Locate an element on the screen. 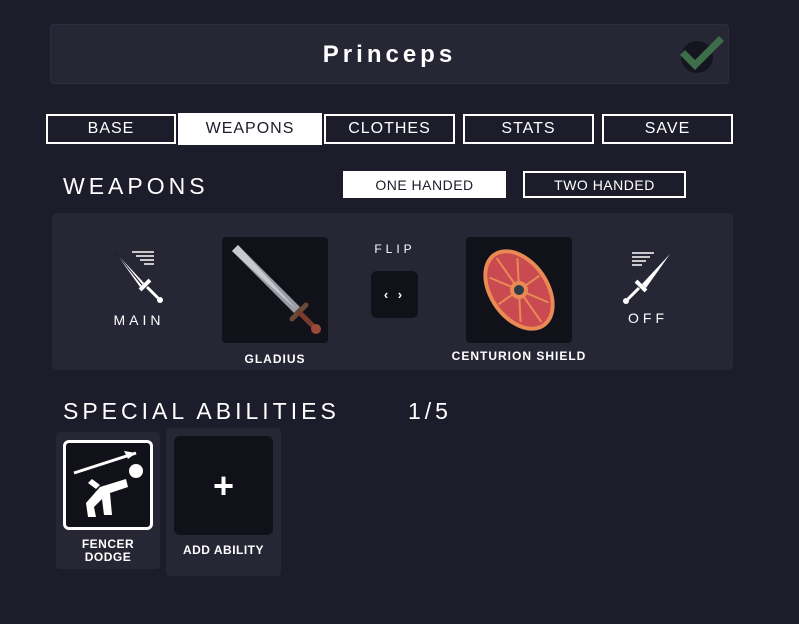  tab-label: BASE is located at coordinates (111, 128).